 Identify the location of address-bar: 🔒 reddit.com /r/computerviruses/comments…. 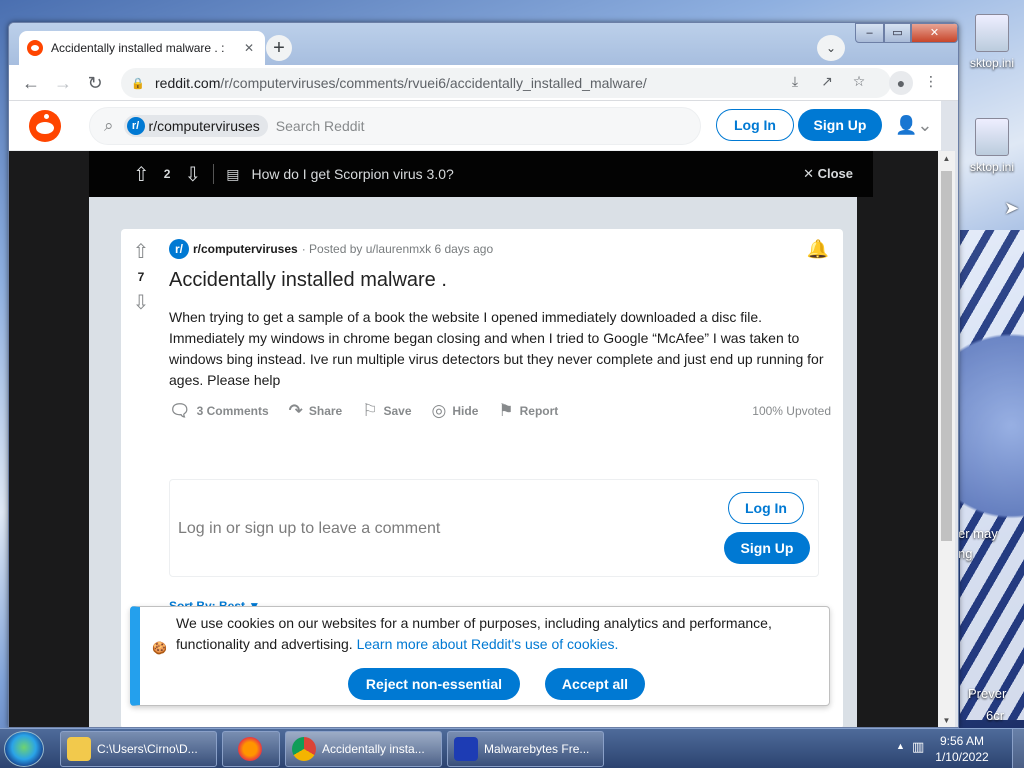
(506, 83).